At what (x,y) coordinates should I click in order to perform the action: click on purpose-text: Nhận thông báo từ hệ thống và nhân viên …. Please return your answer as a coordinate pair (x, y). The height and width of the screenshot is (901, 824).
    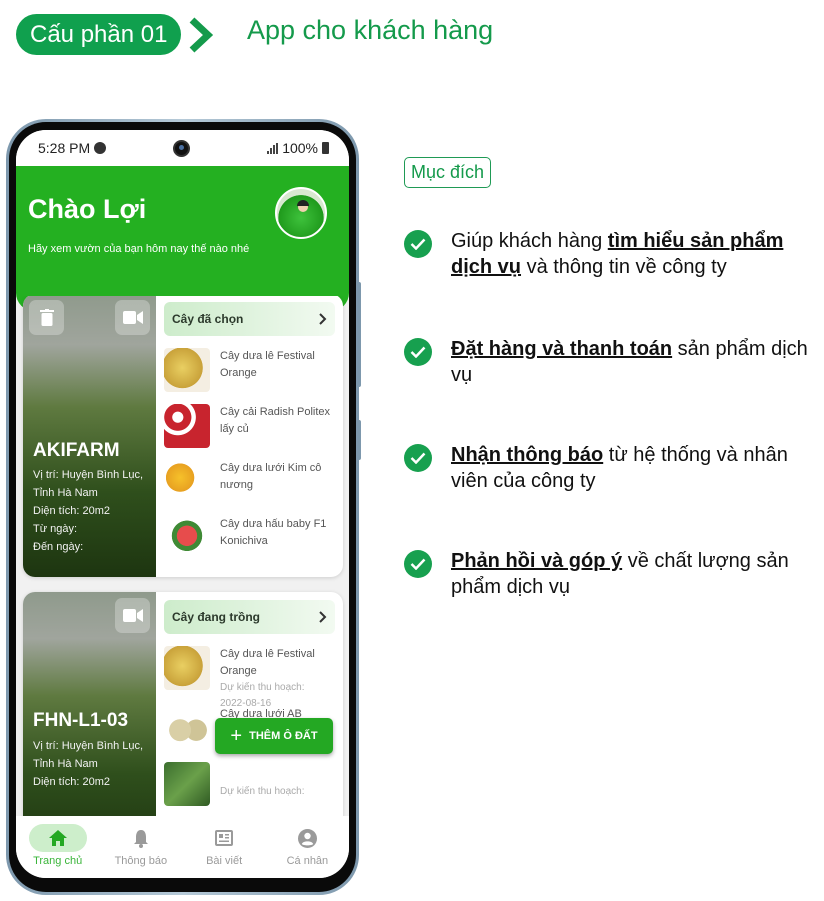
    Looking at the image, I should click on (619, 468).